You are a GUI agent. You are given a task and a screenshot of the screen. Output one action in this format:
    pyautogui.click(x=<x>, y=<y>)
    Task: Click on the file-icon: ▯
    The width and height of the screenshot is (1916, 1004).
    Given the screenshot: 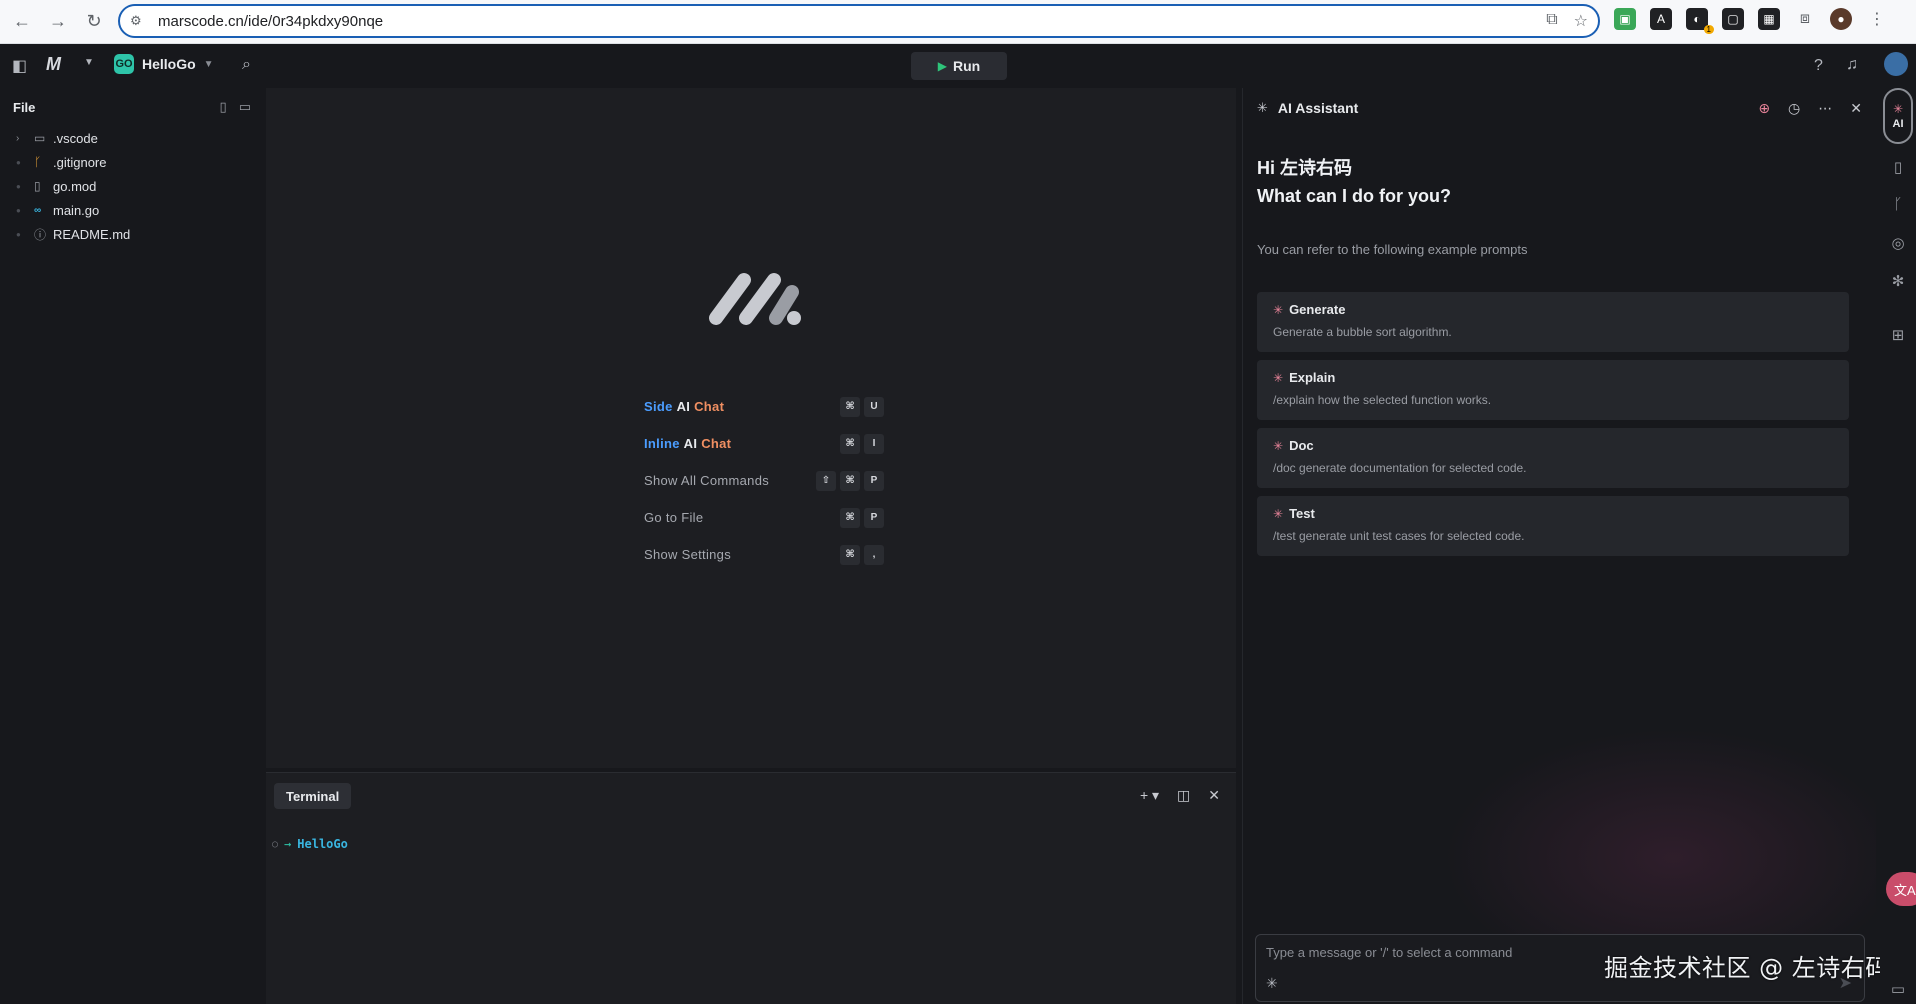 What is the action you would take?
    pyautogui.click(x=37, y=186)
    